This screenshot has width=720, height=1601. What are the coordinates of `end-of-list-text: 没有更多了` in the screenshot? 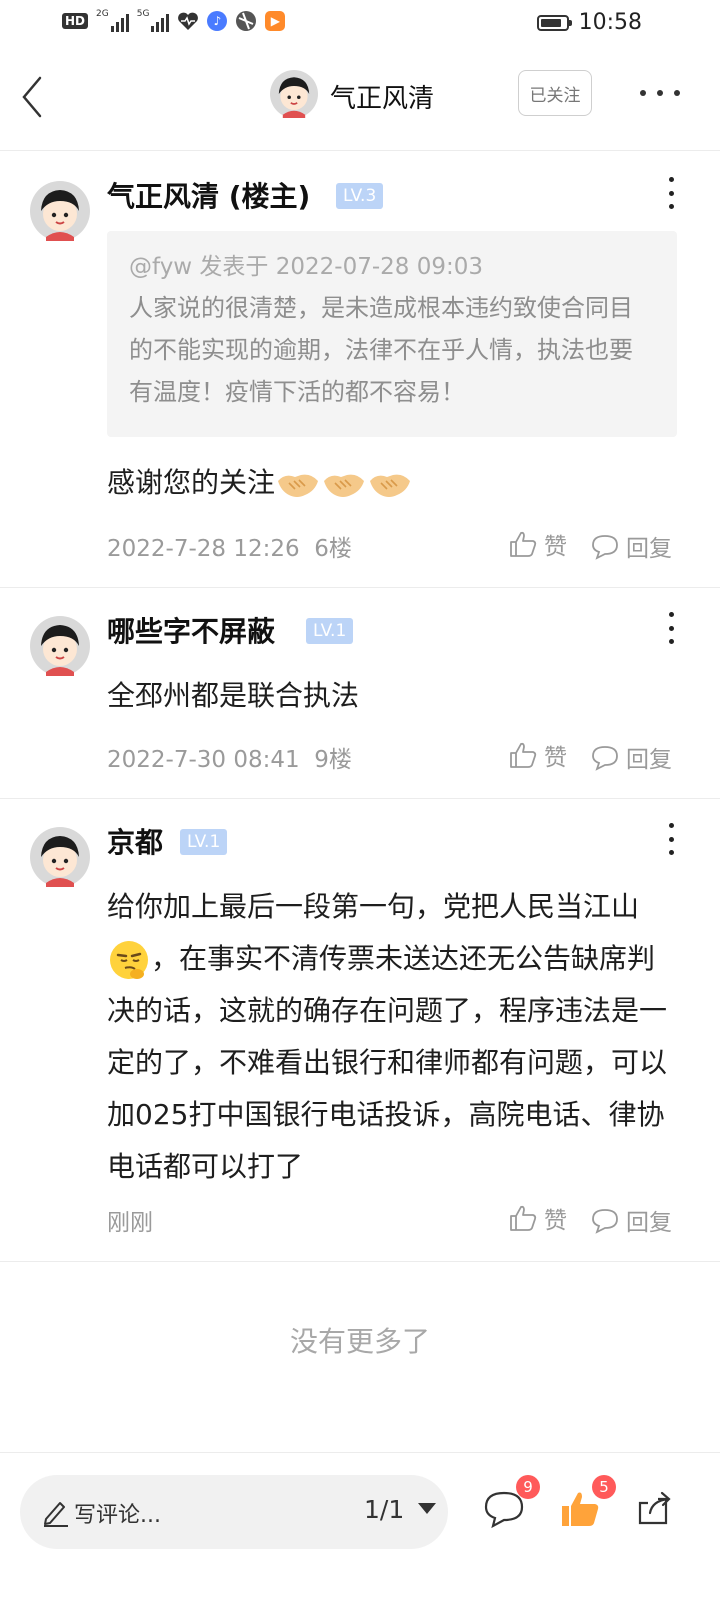 It's located at (359, 1341).